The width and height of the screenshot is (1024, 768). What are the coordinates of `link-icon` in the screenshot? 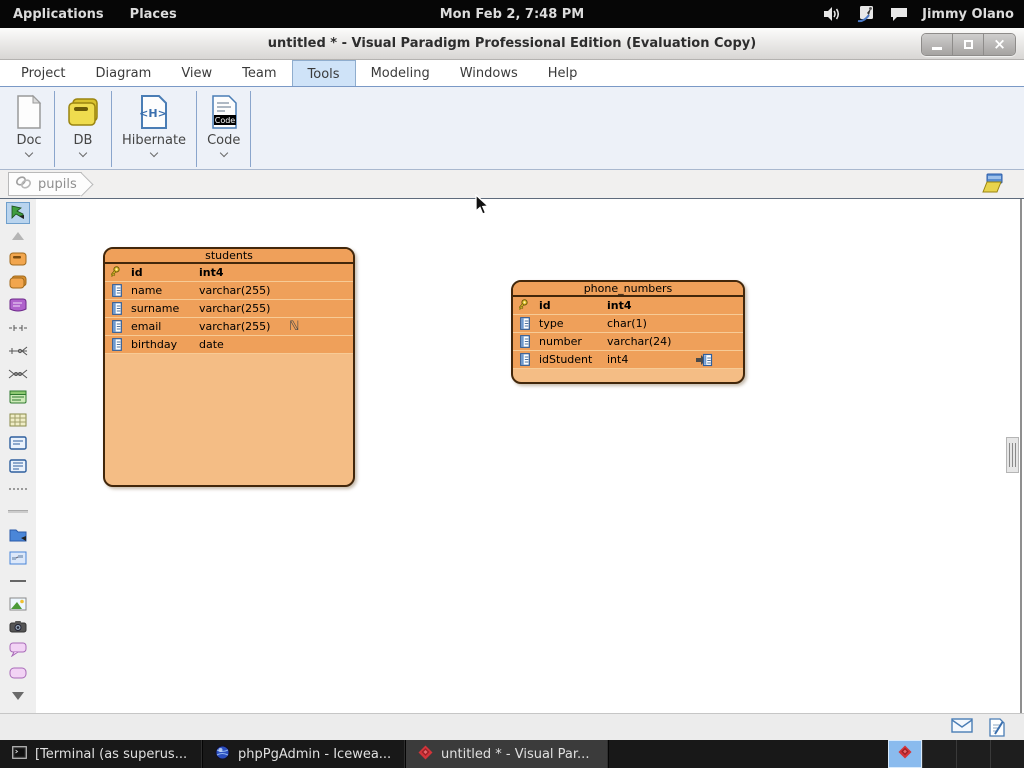 It's located at (23, 184).